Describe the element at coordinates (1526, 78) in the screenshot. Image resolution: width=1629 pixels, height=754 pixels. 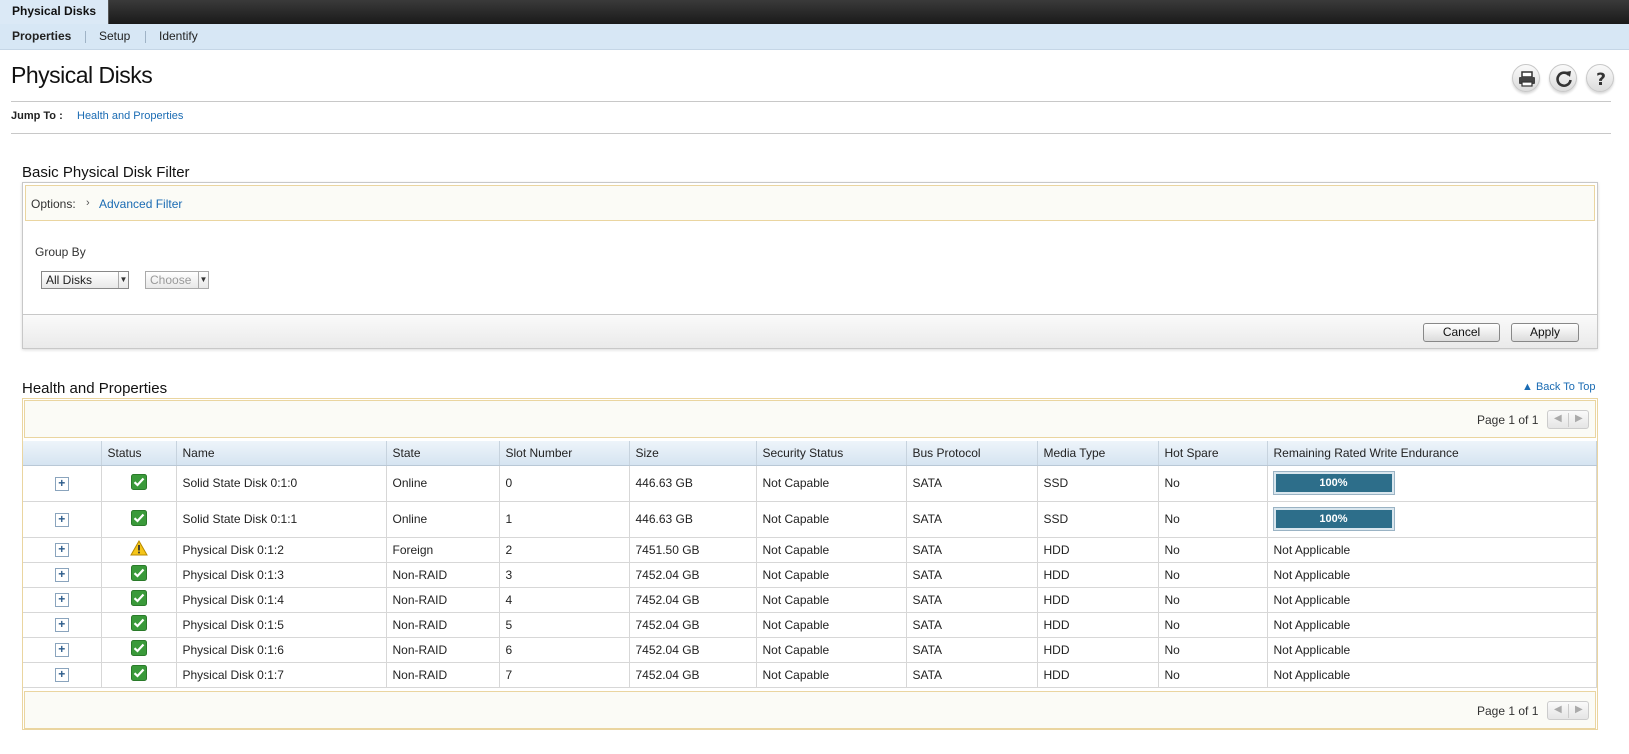
I see `printer-icon` at that location.